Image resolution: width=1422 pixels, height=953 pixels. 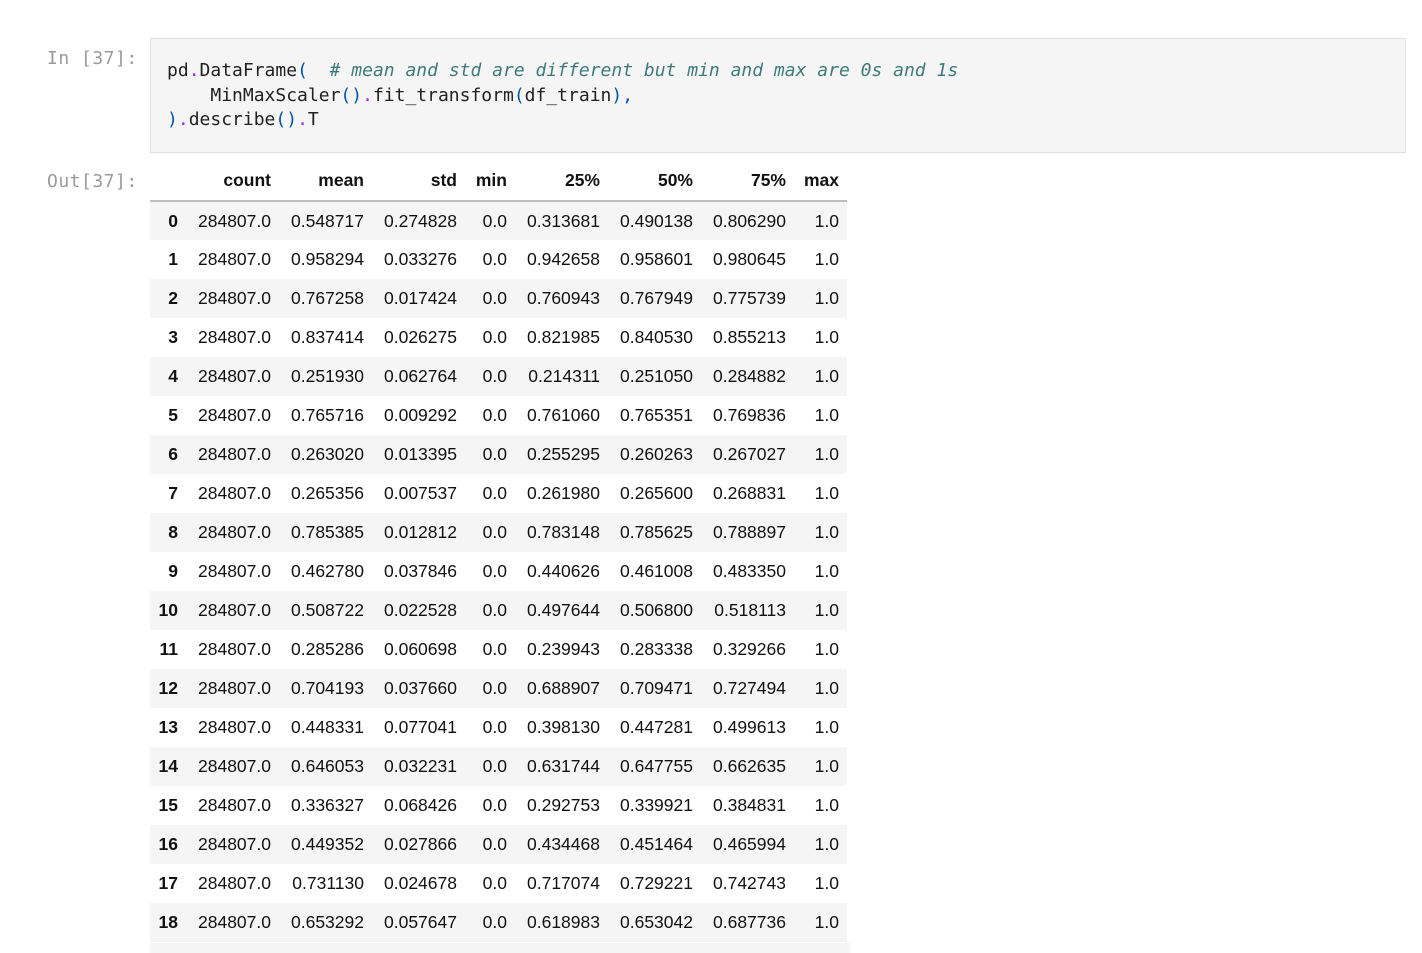 I want to click on row-index: 15, so click(x=168, y=805).